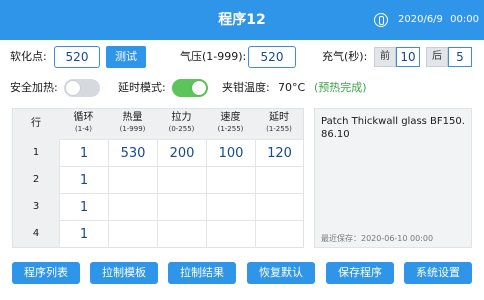 The width and height of the screenshot is (484, 300). Describe the element at coordinates (437, 57) in the screenshot. I see `inflate-back-label: 后` at that location.